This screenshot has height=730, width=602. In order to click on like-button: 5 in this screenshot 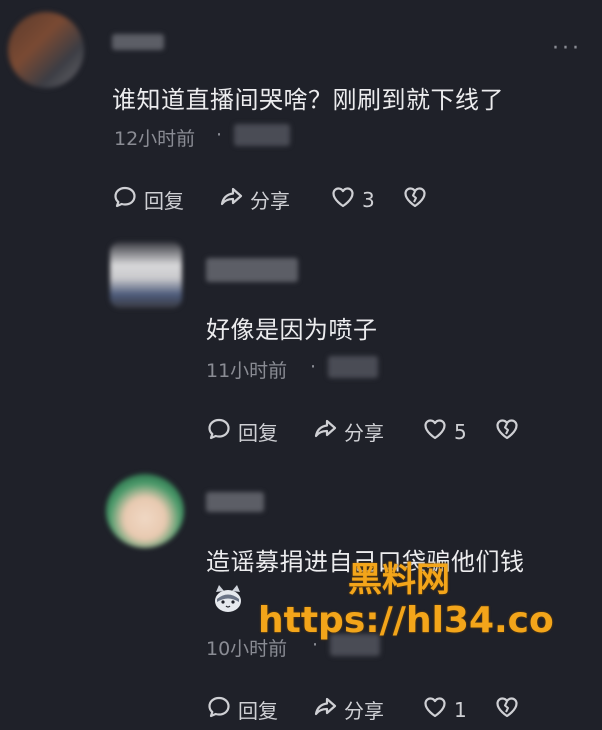, I will do `click(444, 431)`.